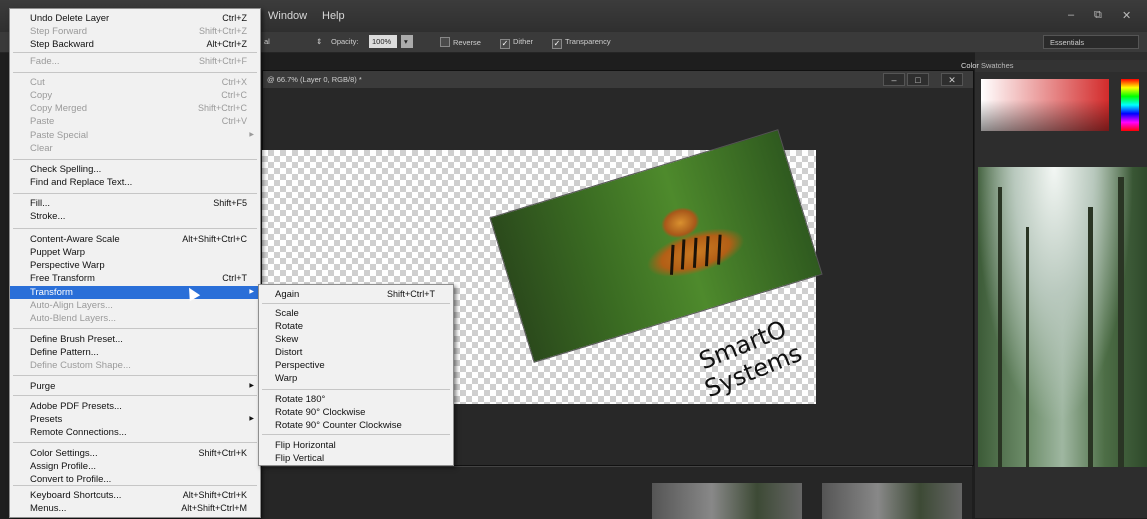 The width and height of the screenshot is (1147, 519). What do you see at coordinates (1126, 15) in the screenshot?
I see `close-icon: ✕` at bounding box center [1126, 15].